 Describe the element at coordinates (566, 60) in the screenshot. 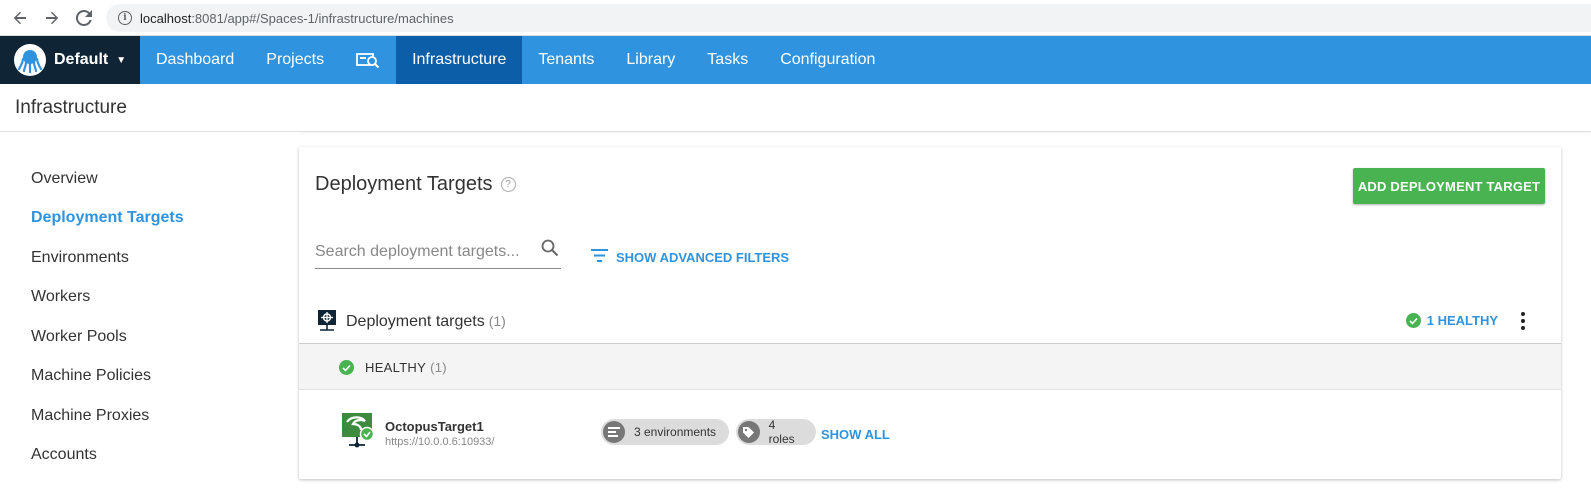

I see `nav-tenants: Tenants` at that location.